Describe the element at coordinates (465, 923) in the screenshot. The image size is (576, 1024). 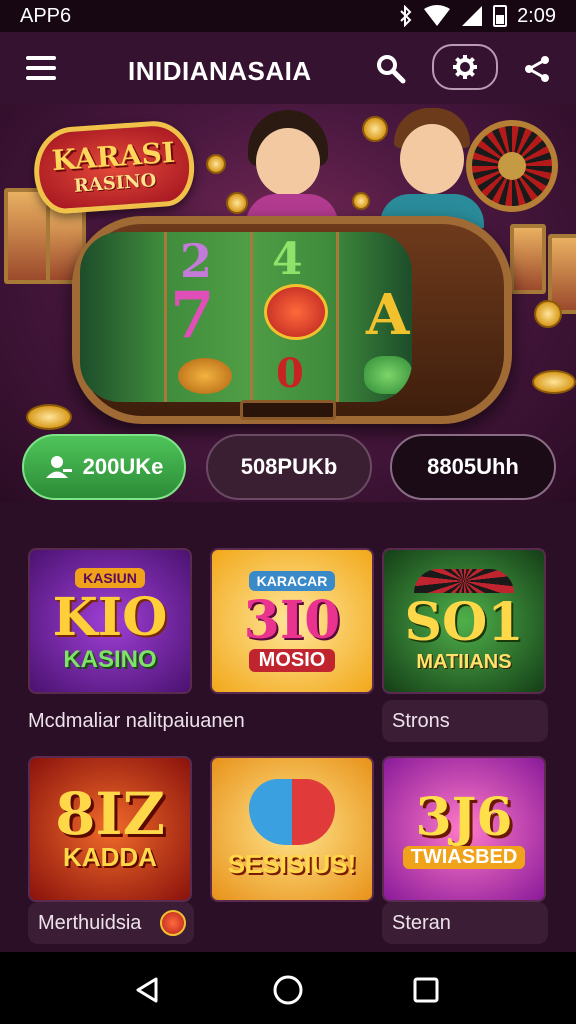
I see `game-label: Steran` at that location.